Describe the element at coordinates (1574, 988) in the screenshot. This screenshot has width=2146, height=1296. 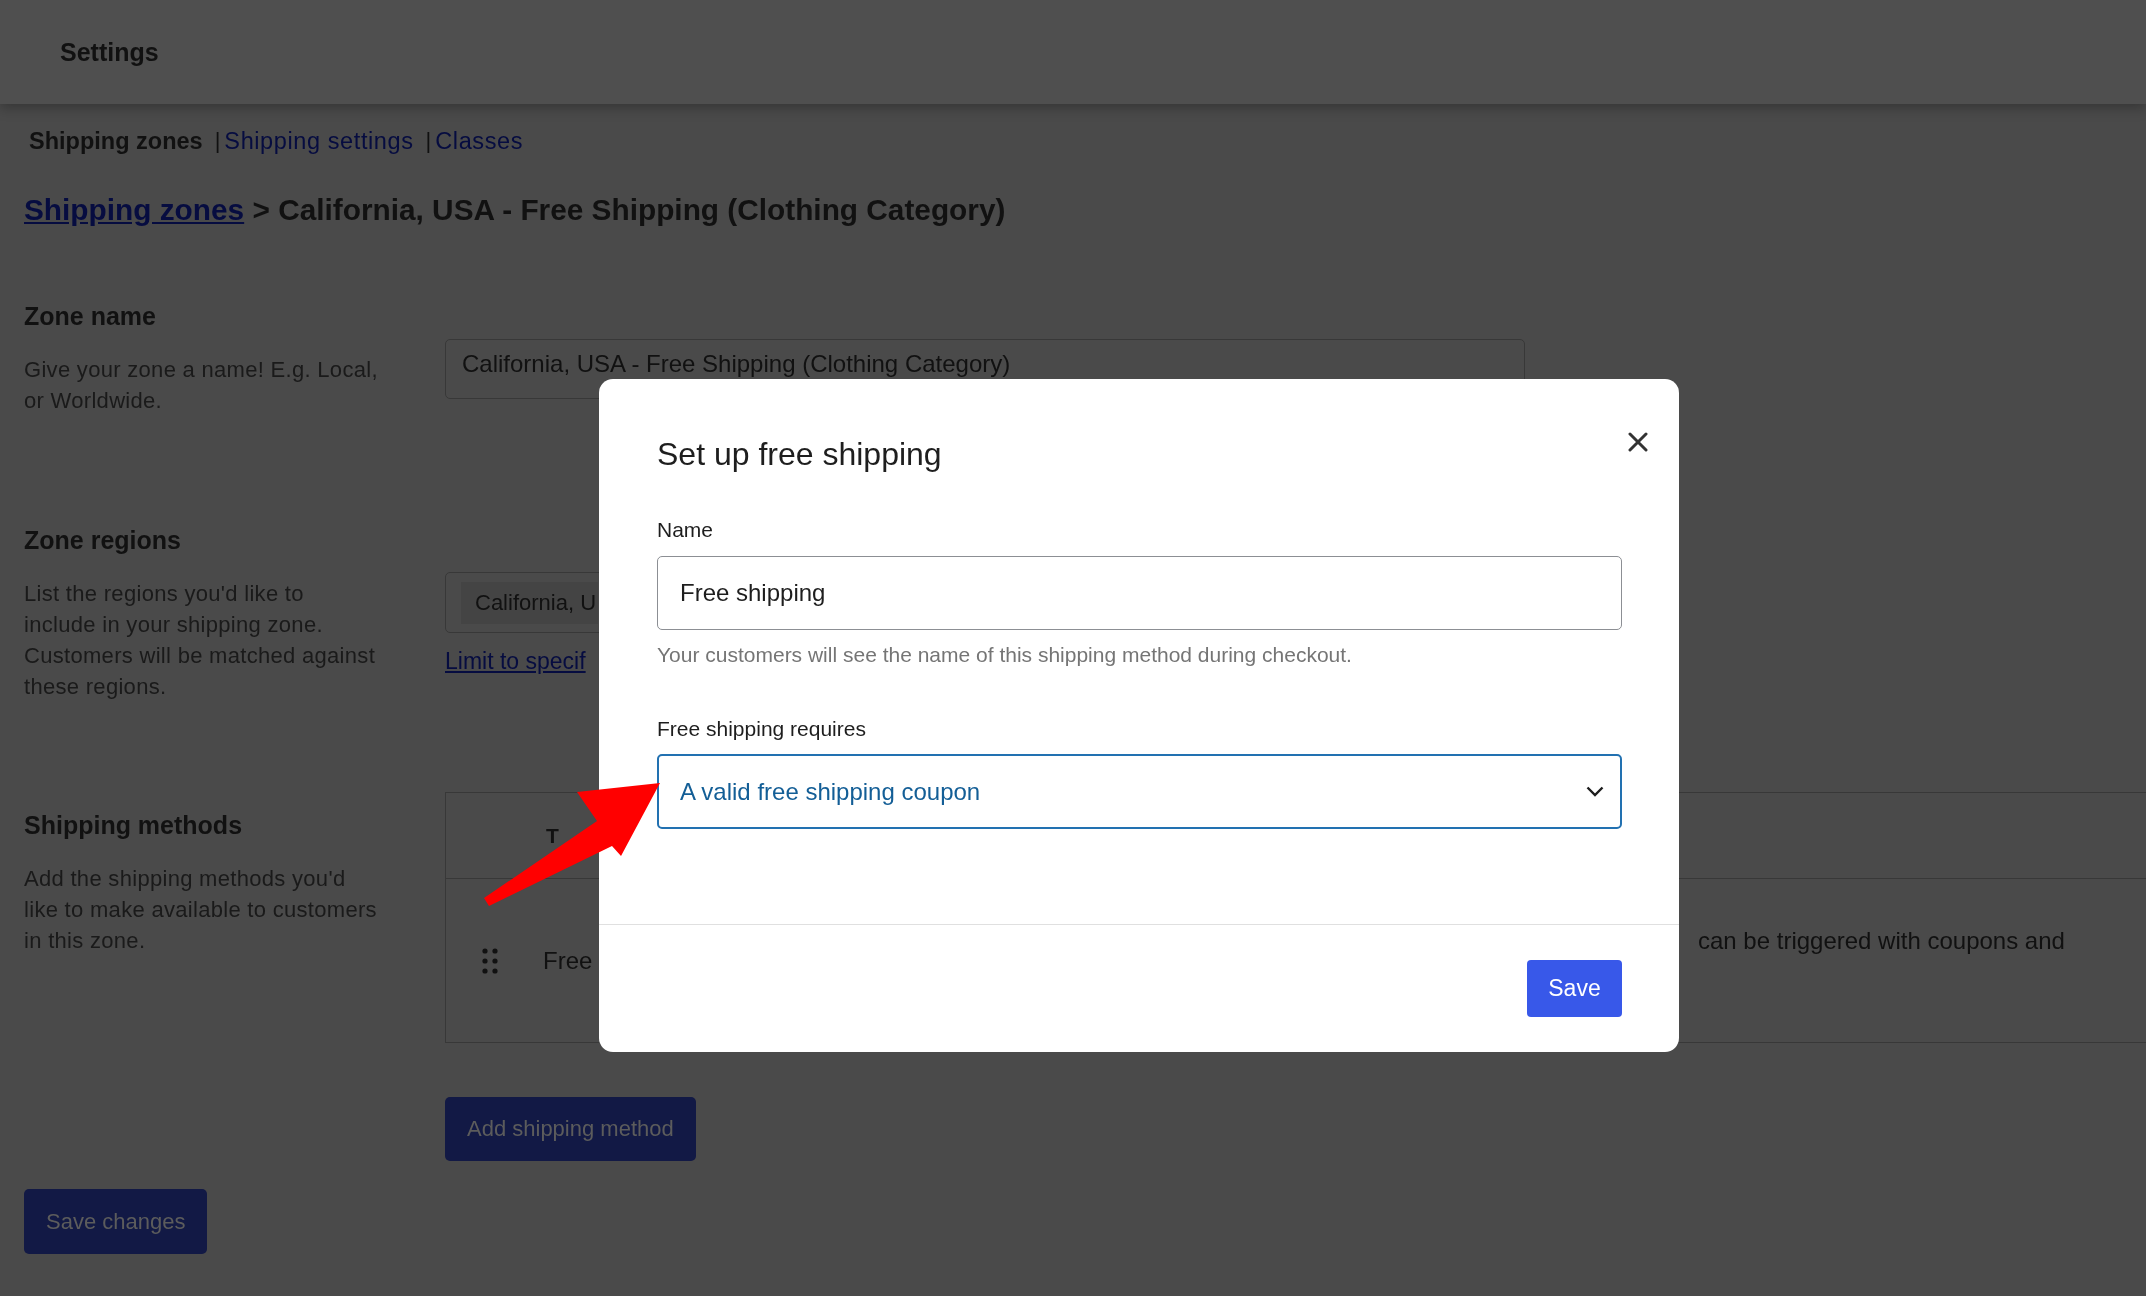
I see `save-button: Save` at that location.